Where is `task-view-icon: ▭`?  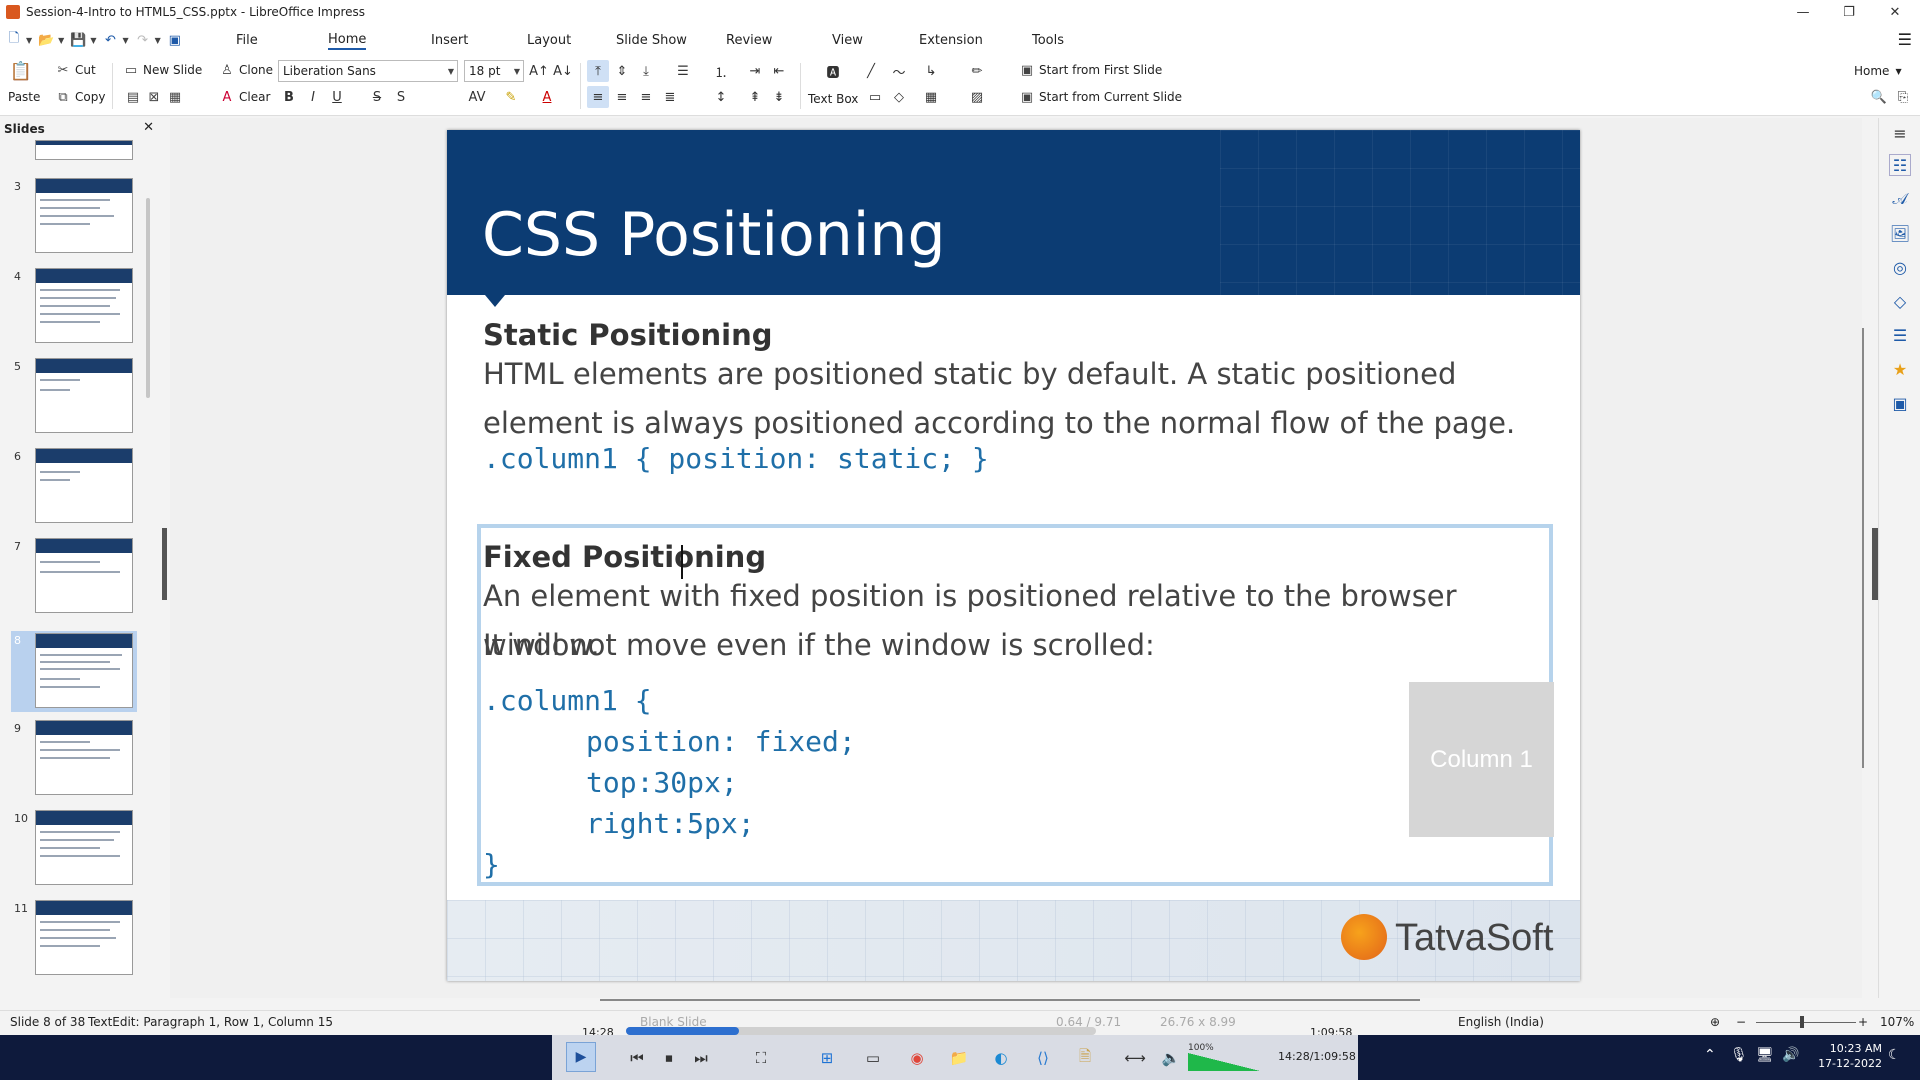
task-view-icon: ▭ is located at coordinates (873, 1058).